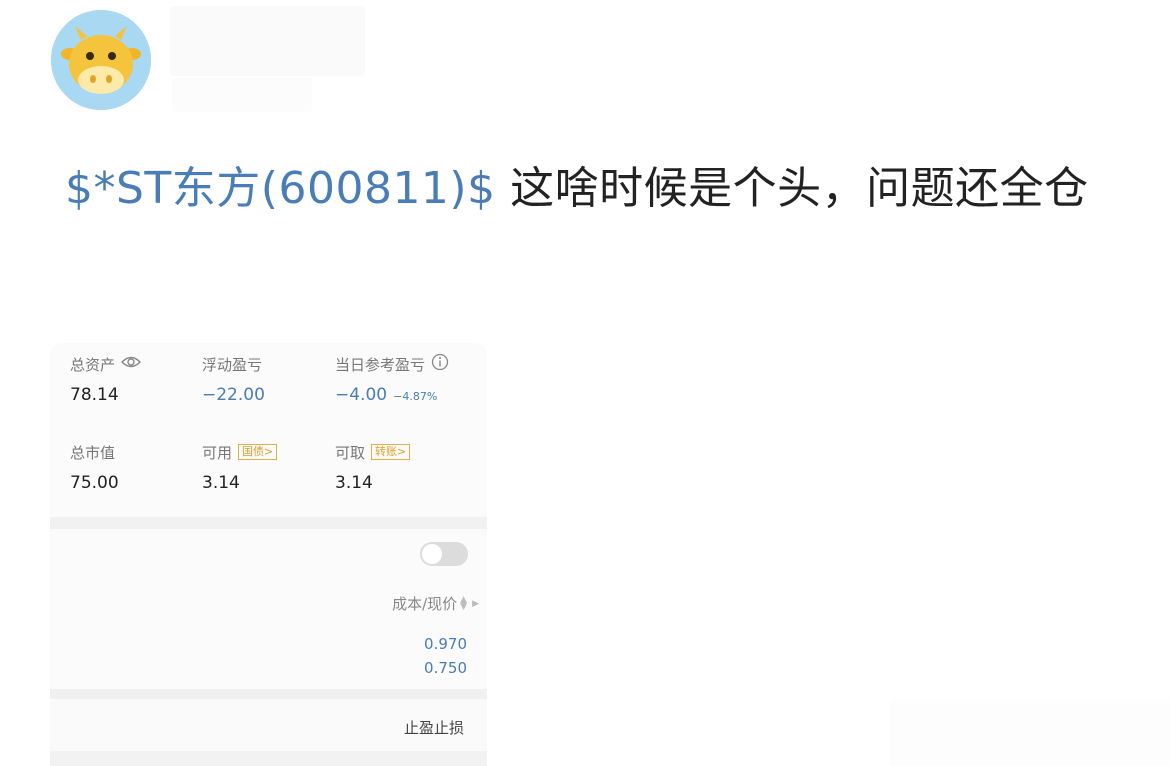  Describe the element at coordinates (475, 603) in the screenshot. I see `play-triangle-icon: ▶` at that location.